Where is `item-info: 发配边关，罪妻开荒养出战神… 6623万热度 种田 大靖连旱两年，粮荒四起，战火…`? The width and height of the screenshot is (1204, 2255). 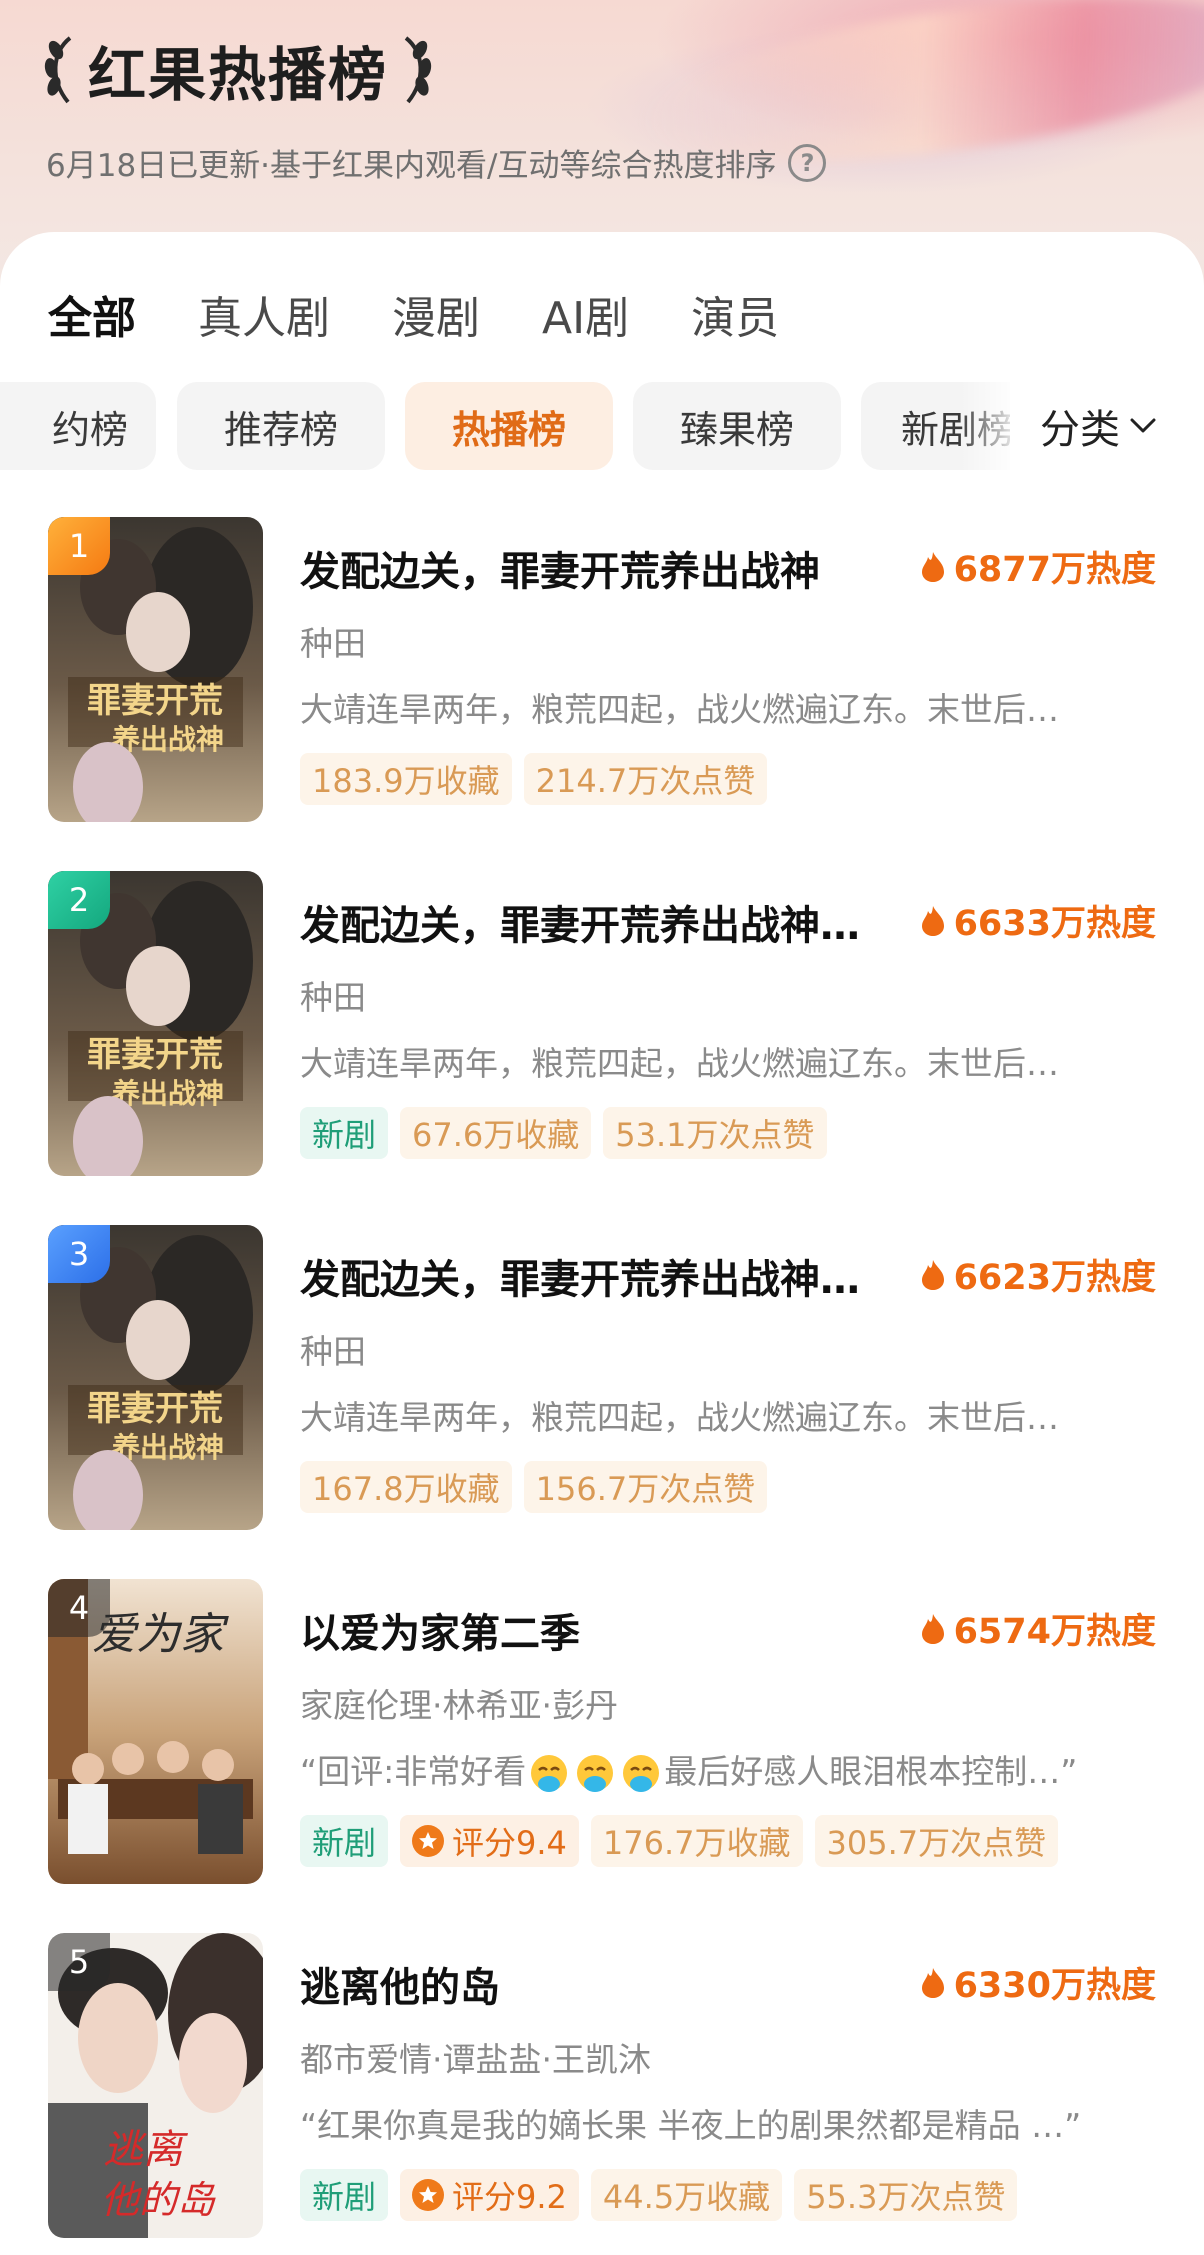
item-info: 发配边关，罪妻开荒养出战神… 6623万热度 种田 大靖连旱两年，粮荒四起，战火… is located at coordinates (730, 1377).